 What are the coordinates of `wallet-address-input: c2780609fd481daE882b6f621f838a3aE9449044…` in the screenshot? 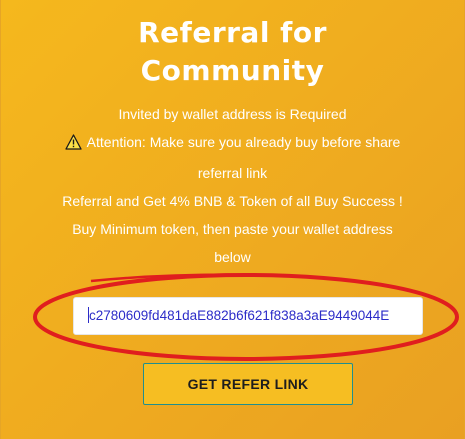 It's located at (248, 316).